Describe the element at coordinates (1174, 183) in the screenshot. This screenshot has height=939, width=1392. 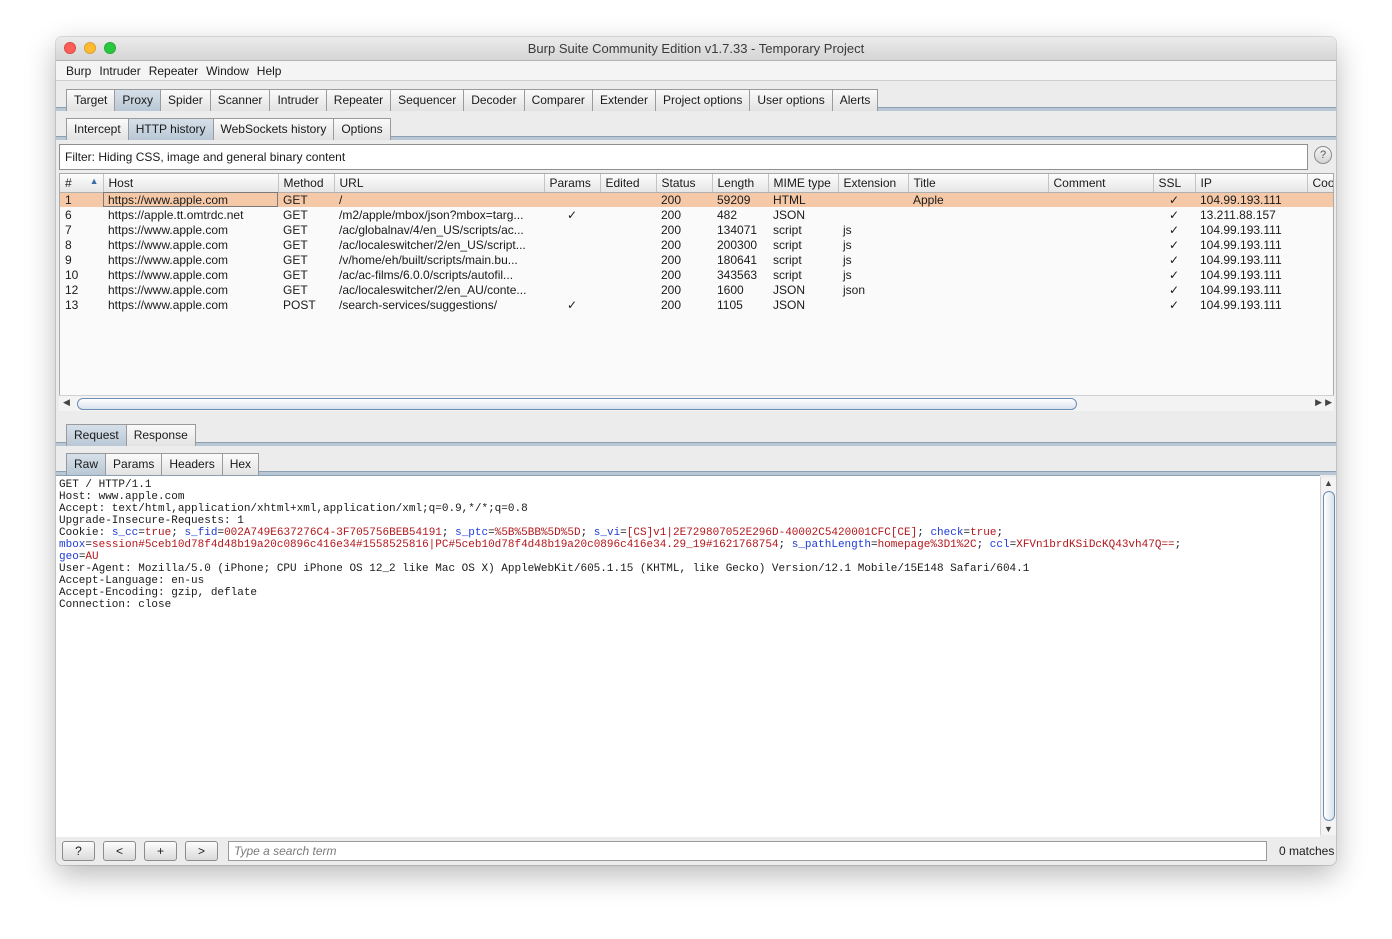
I see `column-header-ssl: SSL` at that location.